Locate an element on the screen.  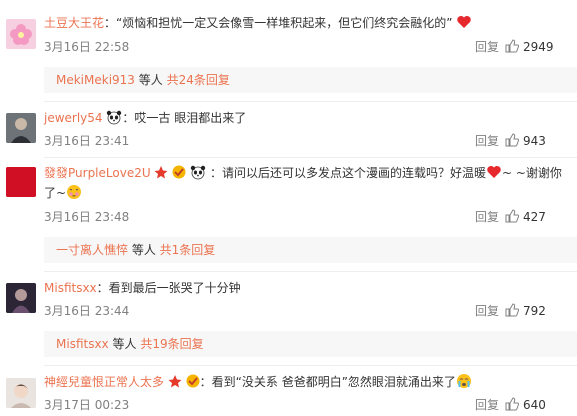
reply-count-link: 共1条回复 is located at coordinates (188, 250).